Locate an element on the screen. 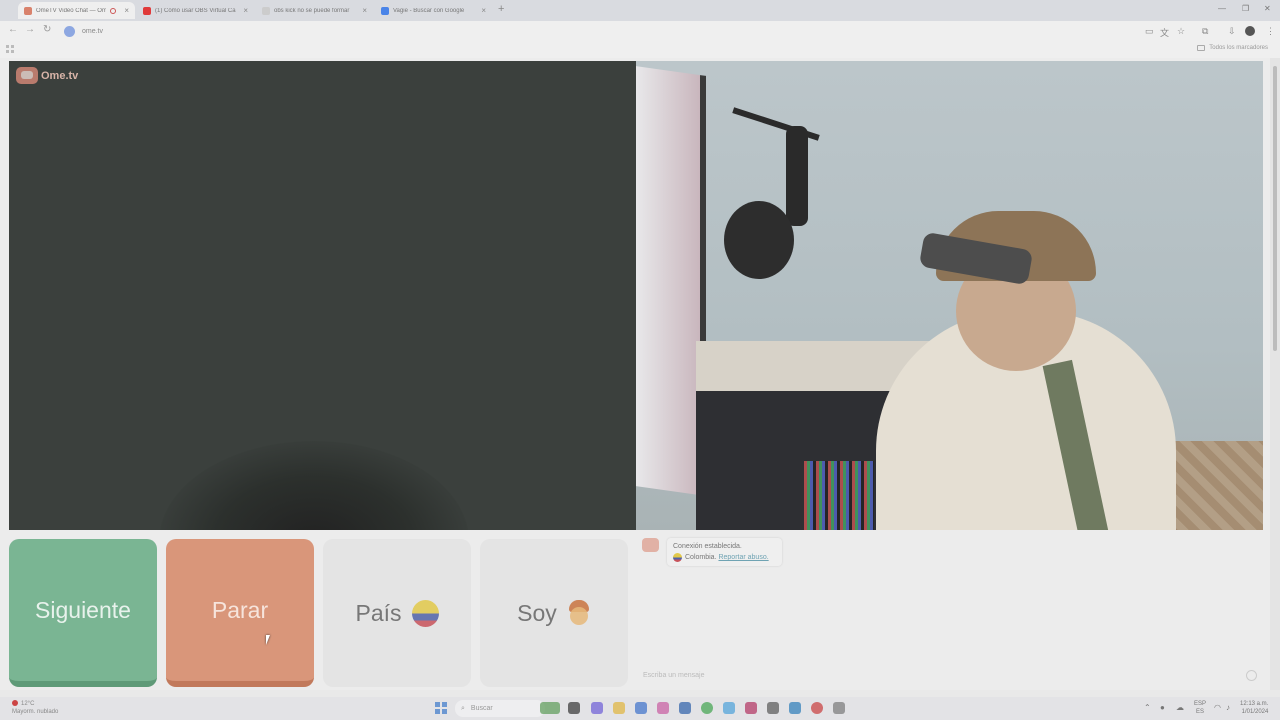 The width and height of the screenshot is (1280, 720). tab-title: obs kick no se puede formar is located at coordinates (312, 10).